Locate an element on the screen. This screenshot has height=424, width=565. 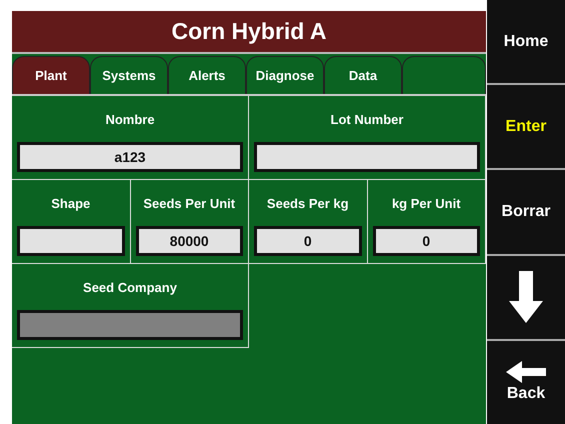
tab: Data is located at coordinates (363, 75).